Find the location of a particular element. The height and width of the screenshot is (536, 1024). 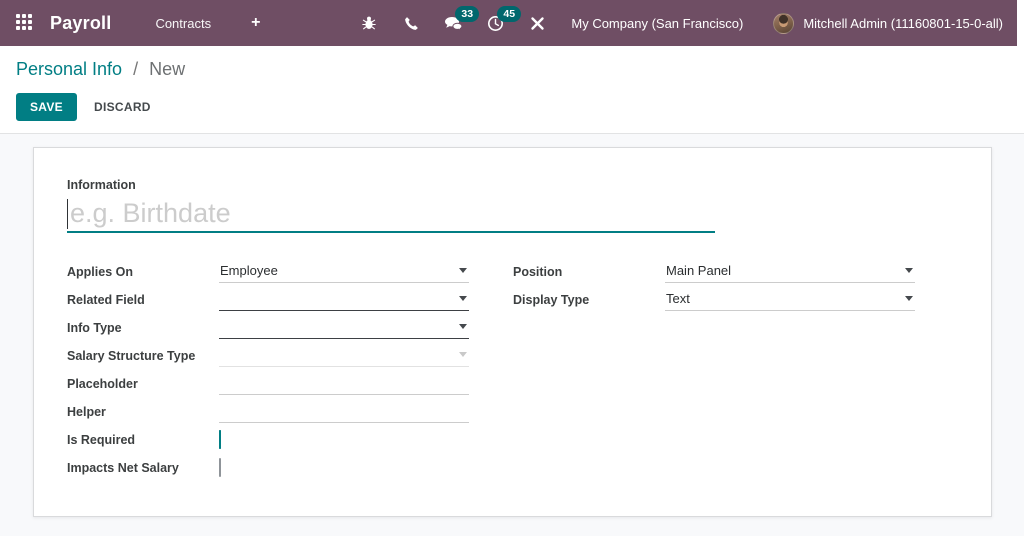

applies-on-label: Applies On is located at coordinates (100, 272).